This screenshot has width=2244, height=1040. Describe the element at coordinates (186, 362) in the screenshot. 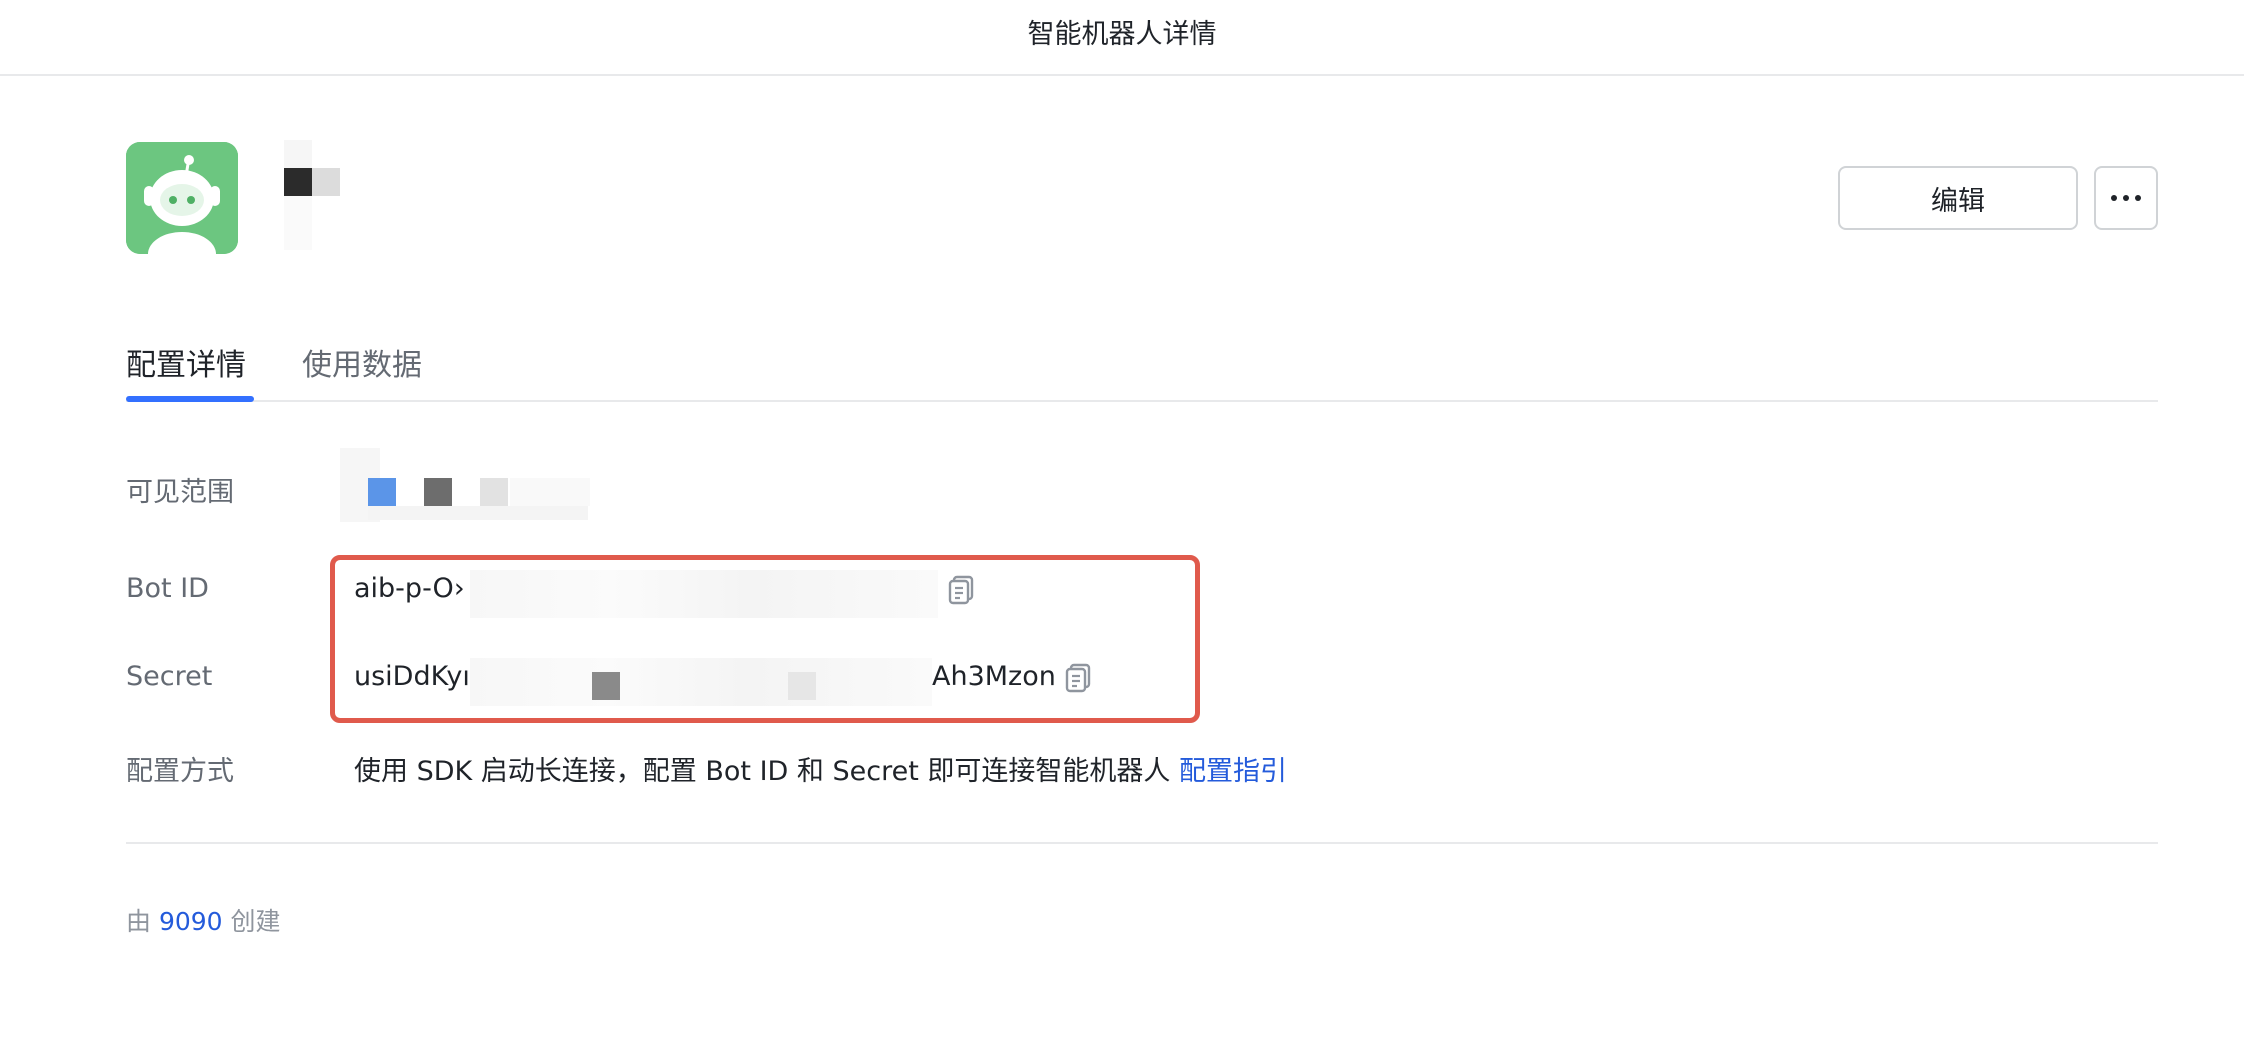

I see `tab-config-details: 配置详情` at that location.